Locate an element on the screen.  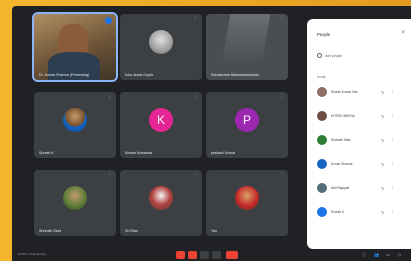
participant-tile: P ⋮ prakash Kumar is located at coordinates (247, 125).